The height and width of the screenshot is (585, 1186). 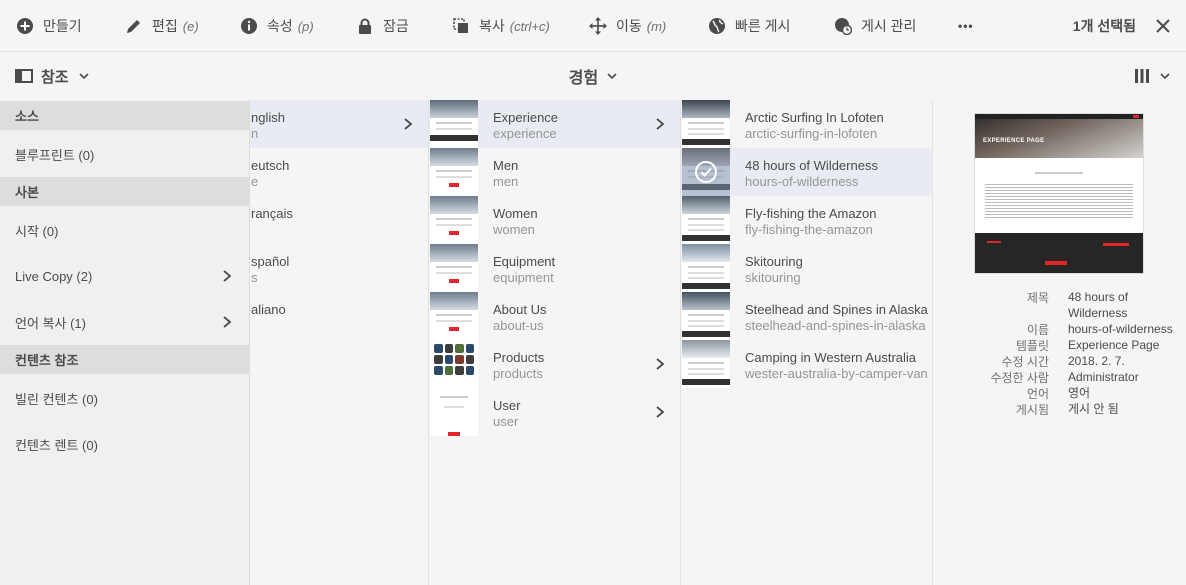 I want to click on meta-label: 이름, so click(x=1037, y=330).